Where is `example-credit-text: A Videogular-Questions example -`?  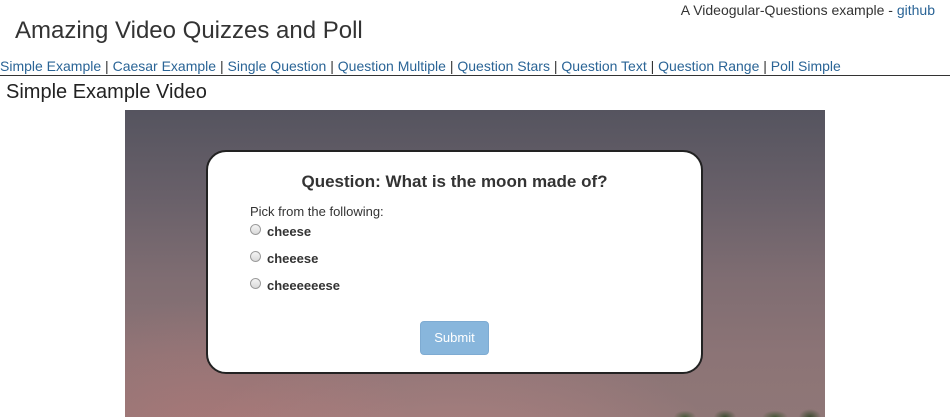 example-credit-text: A Videogular-Questions example - is located at coordinates (788, 10).